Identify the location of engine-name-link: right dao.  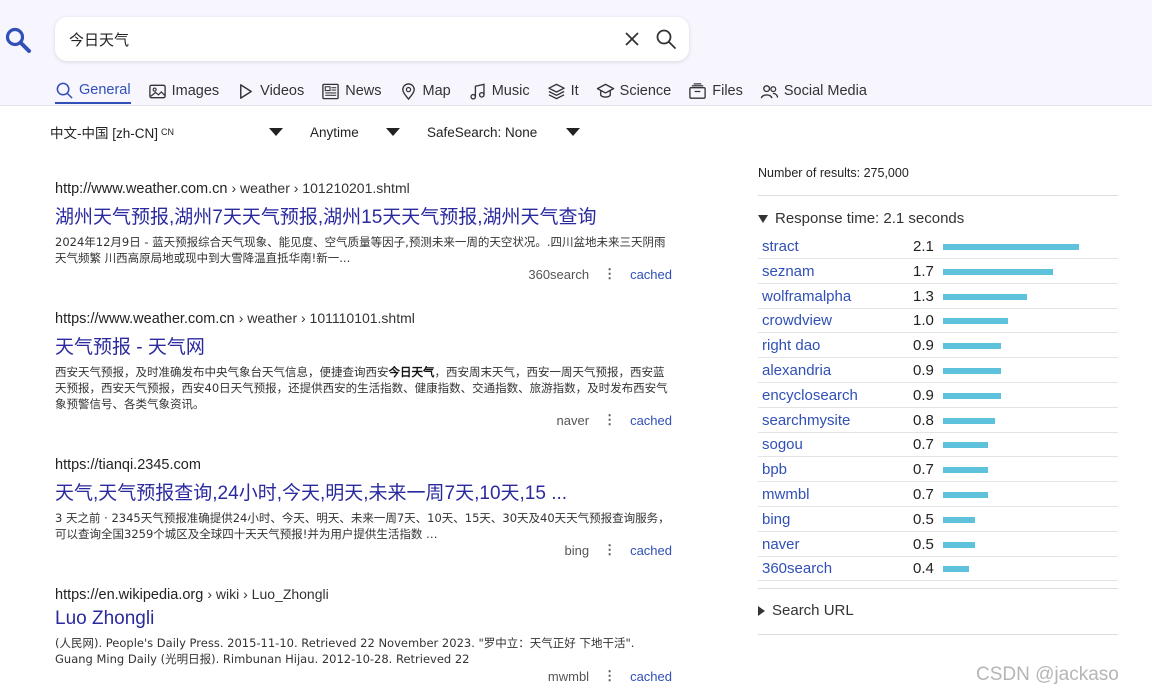
(791, 345).